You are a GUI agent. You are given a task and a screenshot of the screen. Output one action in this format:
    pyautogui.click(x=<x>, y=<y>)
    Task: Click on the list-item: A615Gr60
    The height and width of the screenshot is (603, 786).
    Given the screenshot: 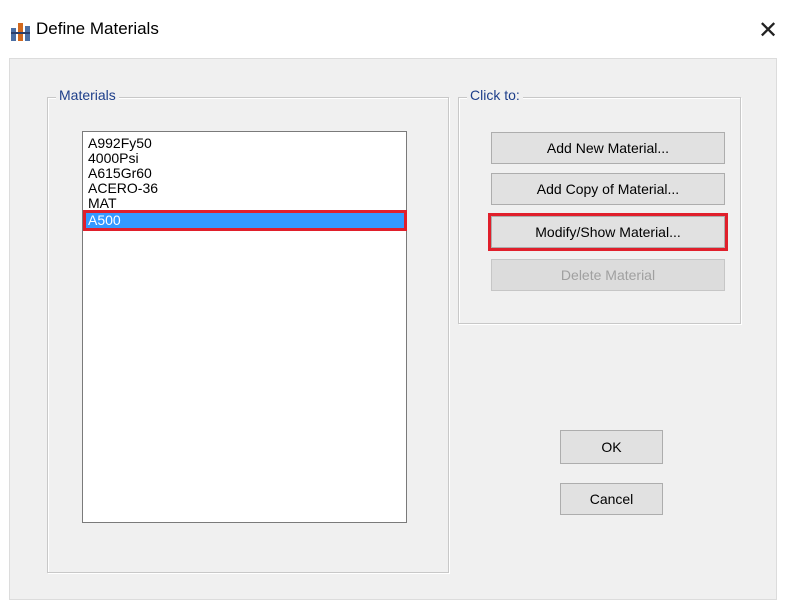 What is the action you would take?
    pyautogui.click(x=245, y=173)
    